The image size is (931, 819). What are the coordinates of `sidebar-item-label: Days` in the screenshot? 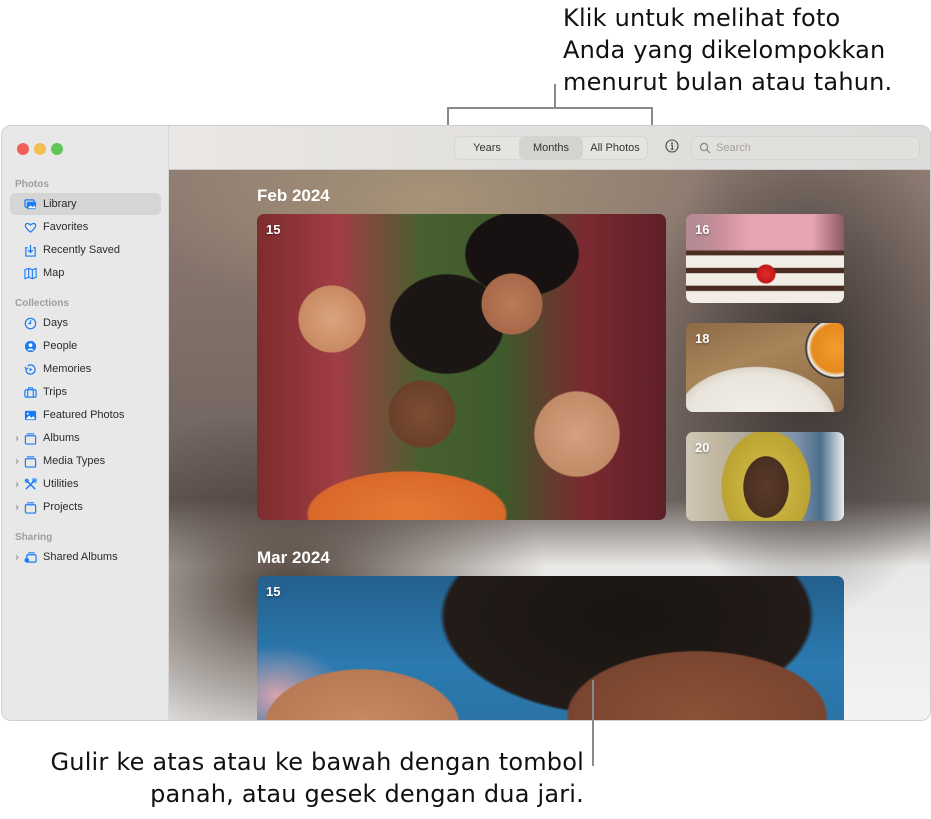 It's located at (56, 323).